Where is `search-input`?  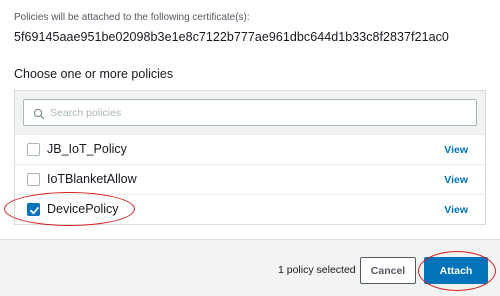 search-input is located at coordinates (260, 112).